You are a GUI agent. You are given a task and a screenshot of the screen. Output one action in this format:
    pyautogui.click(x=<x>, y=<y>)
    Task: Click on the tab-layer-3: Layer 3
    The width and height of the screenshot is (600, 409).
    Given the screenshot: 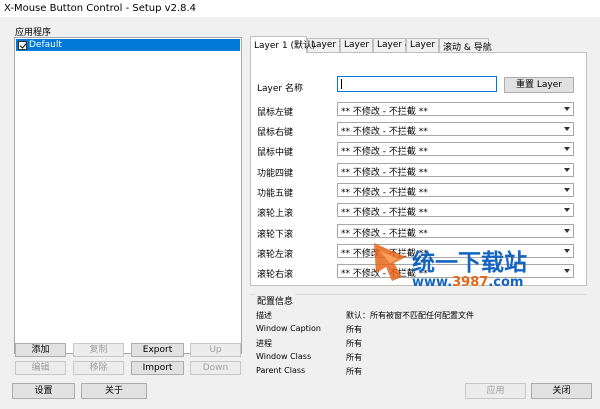 What is the action you would take?
    pyautogui.click(x=359, y=45)
    